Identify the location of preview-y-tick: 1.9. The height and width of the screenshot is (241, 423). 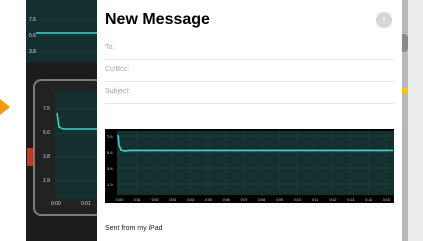
(46, 181).